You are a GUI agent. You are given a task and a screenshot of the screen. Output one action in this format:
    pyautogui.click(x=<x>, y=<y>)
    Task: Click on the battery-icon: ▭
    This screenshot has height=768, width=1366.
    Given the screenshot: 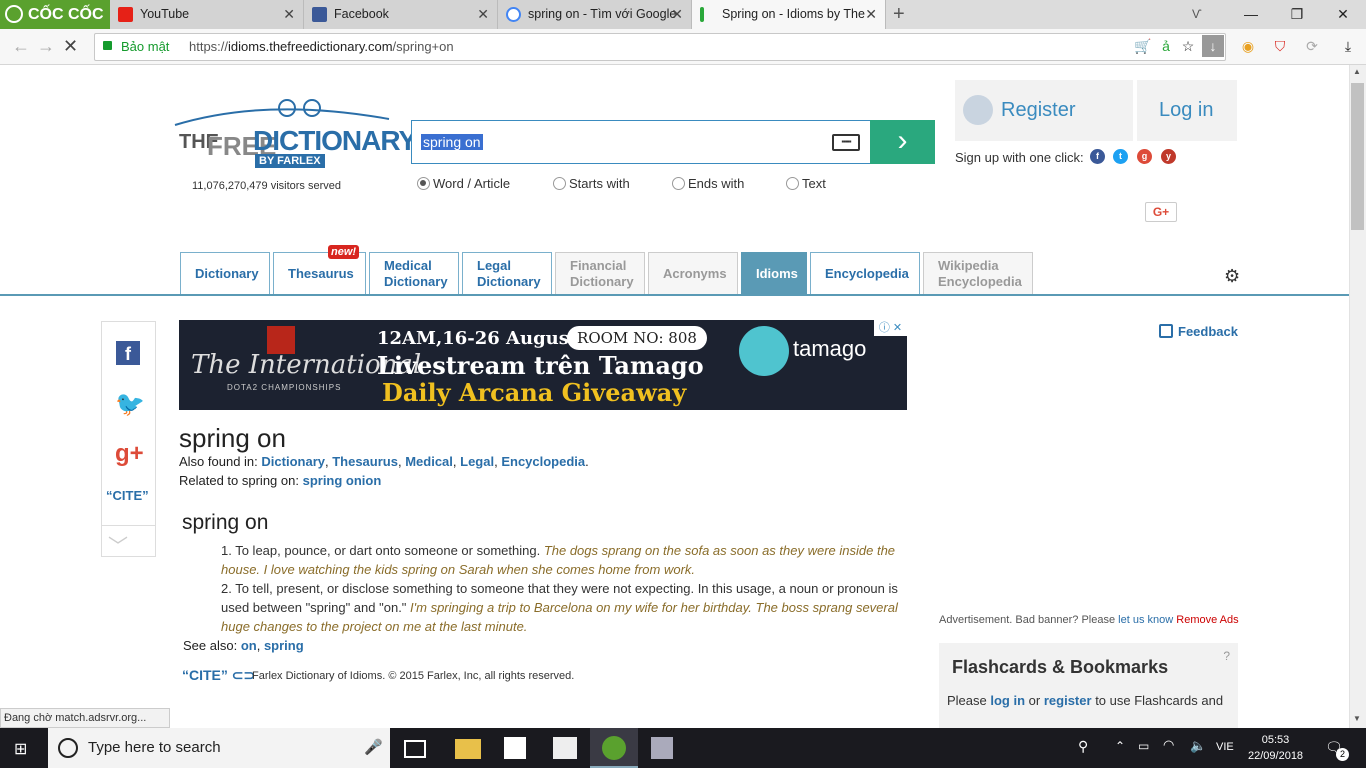 What is the action you would take?
    pyautogui.click(x=1143, y=746)
    